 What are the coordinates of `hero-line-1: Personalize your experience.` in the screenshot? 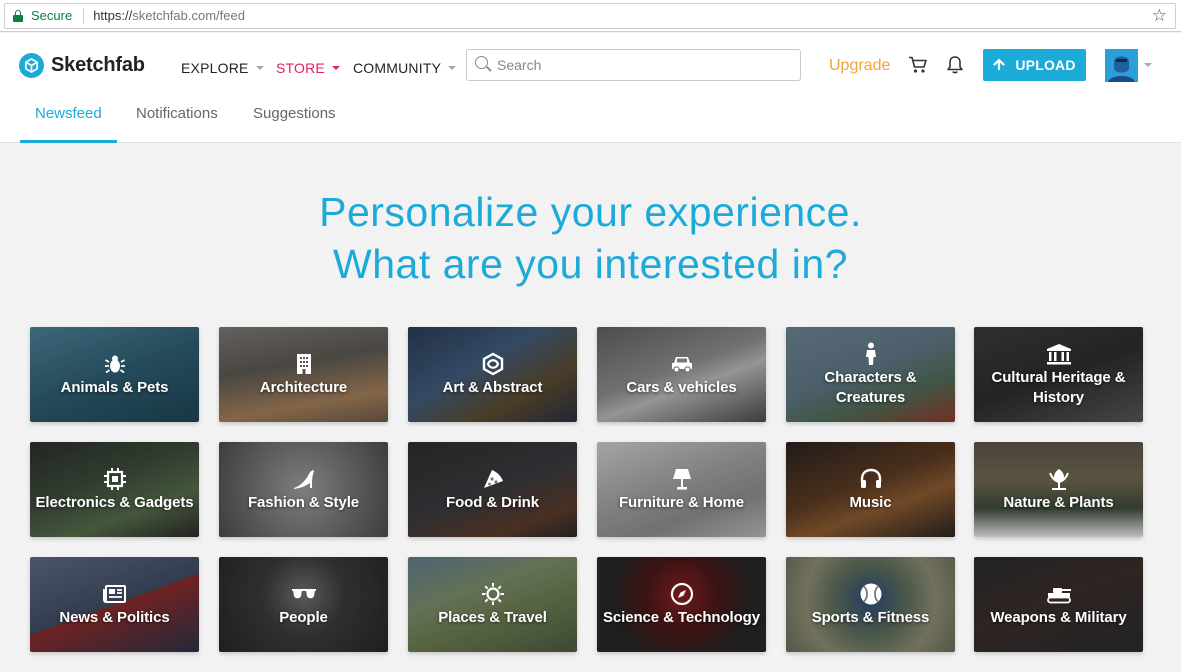 It's located at (590, 212).